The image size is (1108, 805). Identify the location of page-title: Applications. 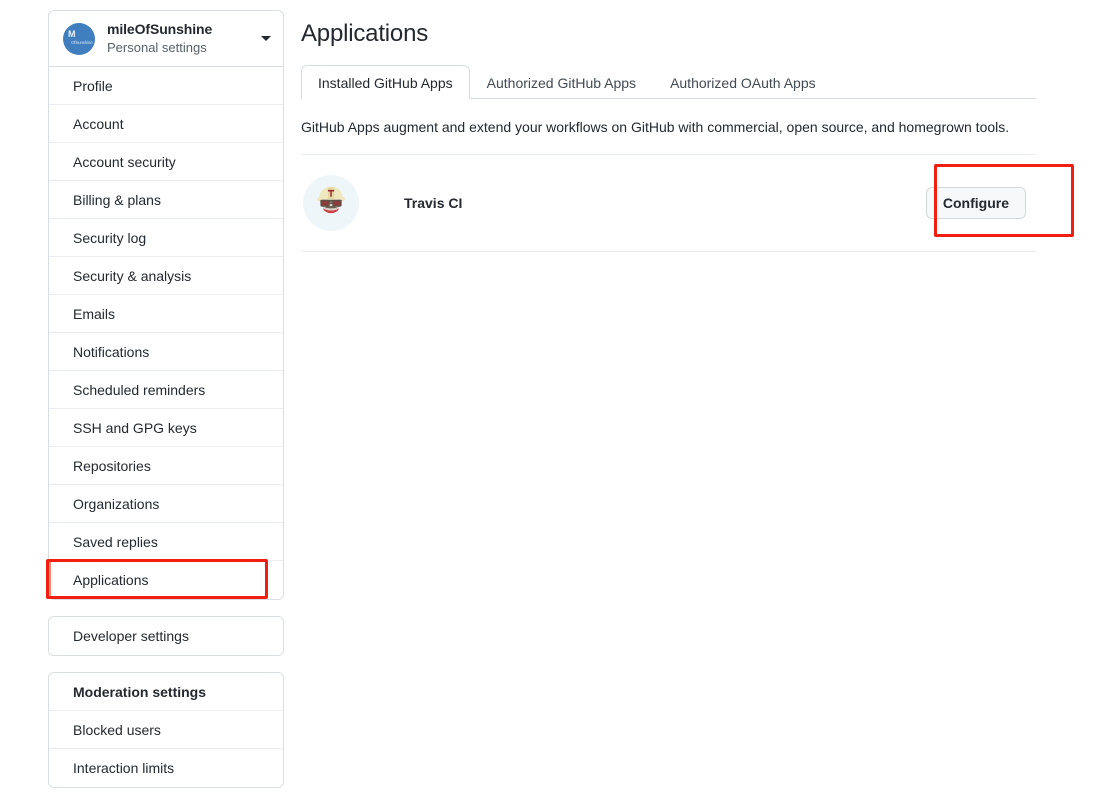
(365, 33).